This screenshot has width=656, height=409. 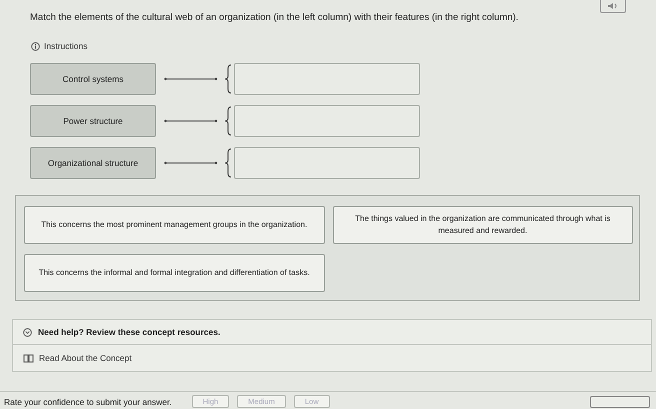 What do you see at coordinates (66, 46) in the screenshot?
I see `instructions-link: Instructions` at bounding box center [66, 46].